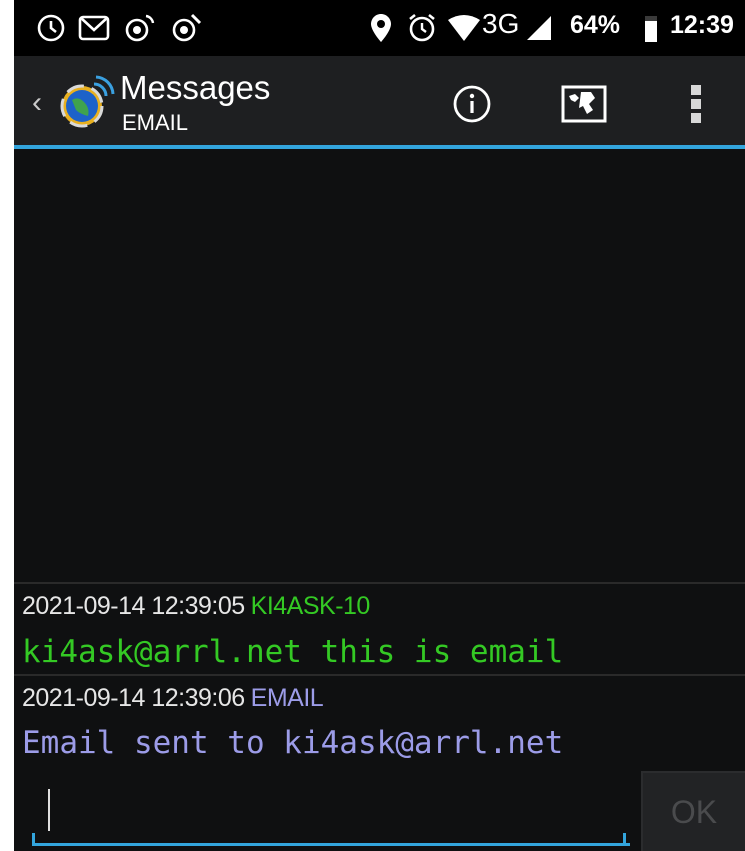 Image resolution: width=745 pixels, height=851 pixels. What do you see at coordinates (49, 810) in the screenshot?
I see `text-cursor` at bounding box center [49, 810].